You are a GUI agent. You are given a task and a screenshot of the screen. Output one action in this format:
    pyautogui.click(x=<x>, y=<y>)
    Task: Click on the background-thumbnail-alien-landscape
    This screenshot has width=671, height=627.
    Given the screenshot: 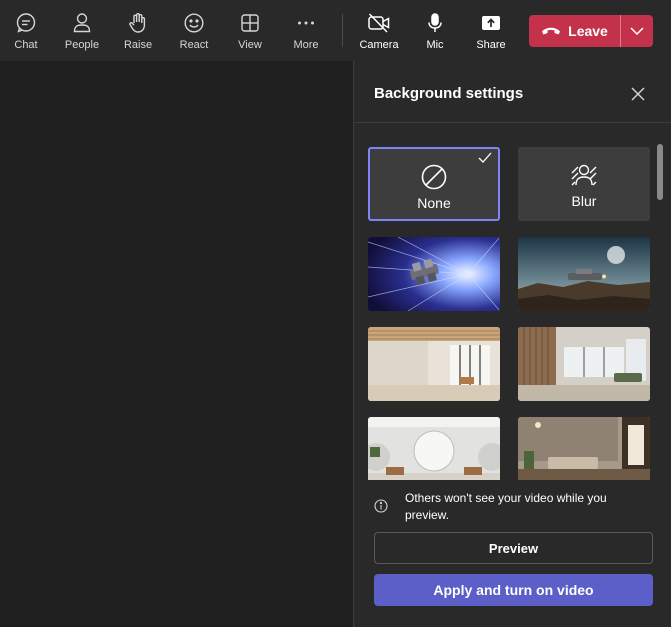 What is the action you would take?
    pyautogui.click(x=584, y=274)
    